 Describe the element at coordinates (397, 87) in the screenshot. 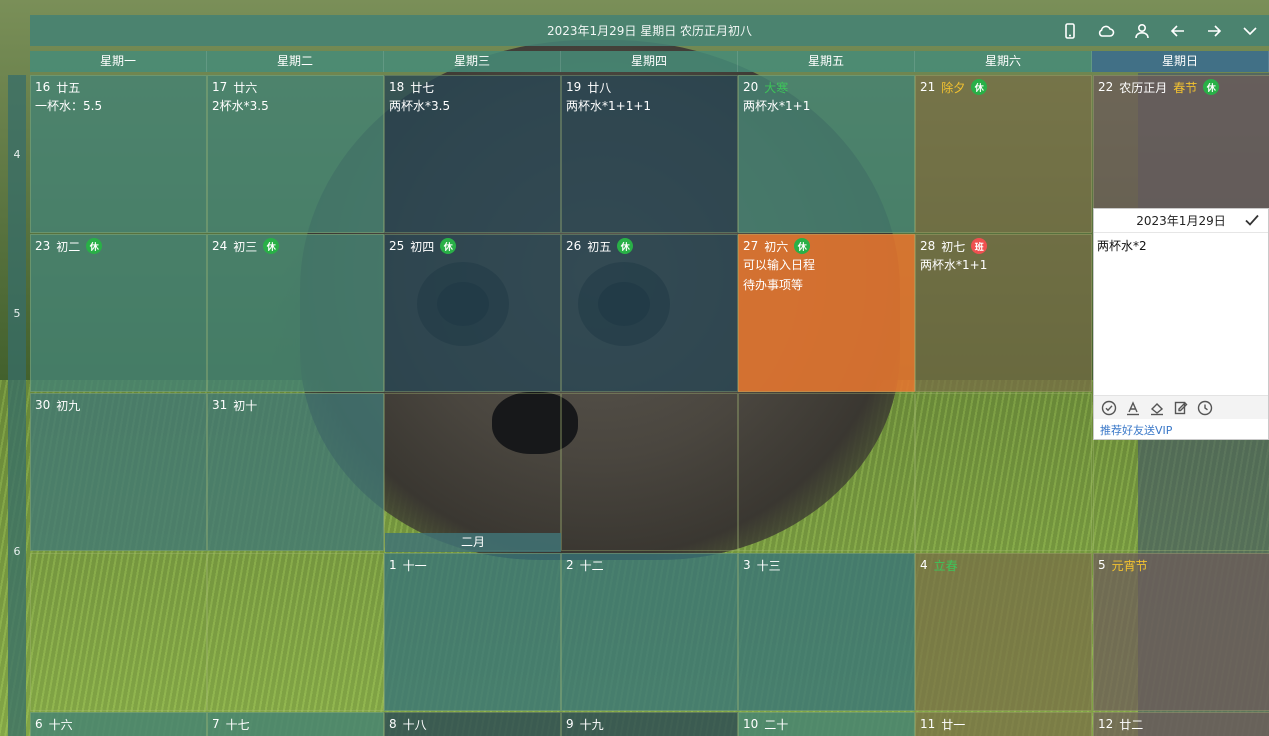

I see `day-number: 18` at that location.